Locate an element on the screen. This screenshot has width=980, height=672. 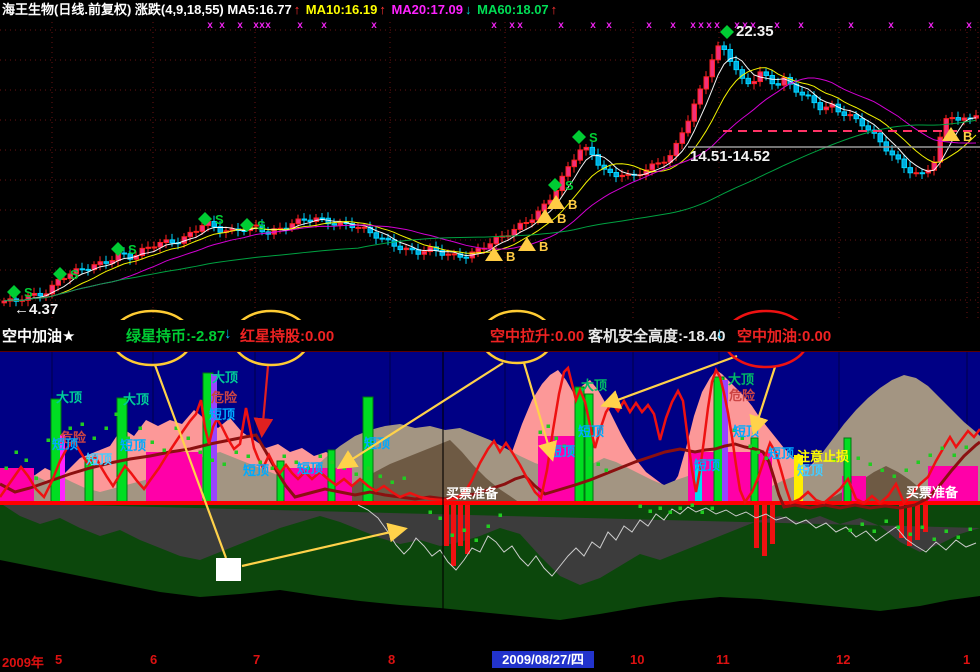
axis-month-label: 5 is located at coordinates (58, 659).